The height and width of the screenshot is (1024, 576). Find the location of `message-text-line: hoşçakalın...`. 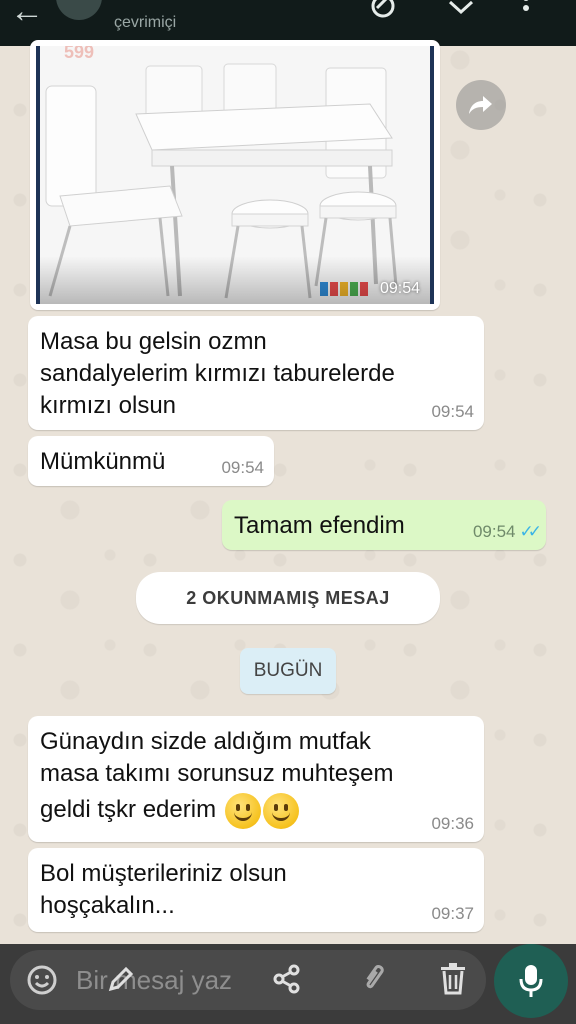

message-text-line: hoşçakalın... is located at coordinates (107, 905).